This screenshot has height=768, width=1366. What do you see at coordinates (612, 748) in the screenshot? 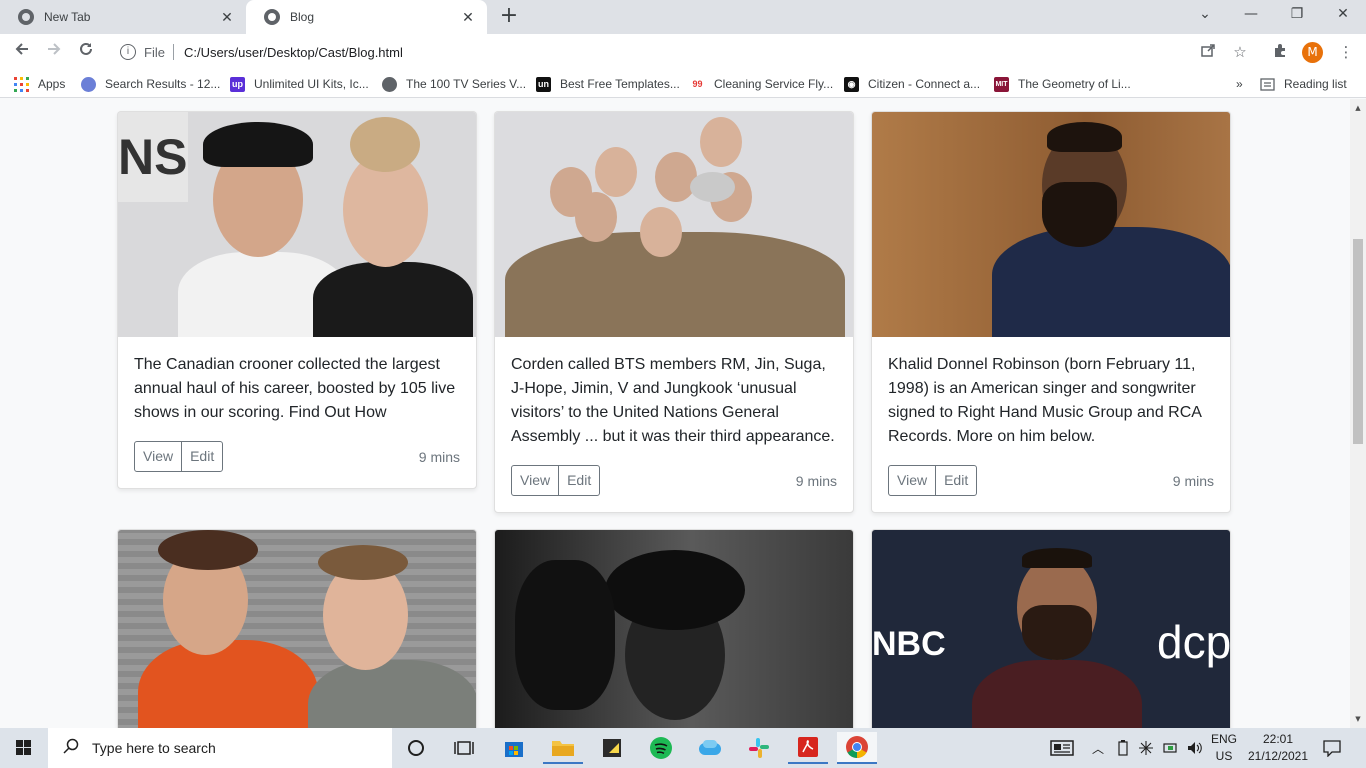
I see `sticky-notes-icon` at bounding box center [612, 748].